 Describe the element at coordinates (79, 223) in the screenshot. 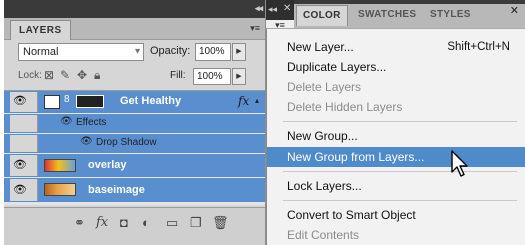

I see `link-icon: ⚭` at that location.